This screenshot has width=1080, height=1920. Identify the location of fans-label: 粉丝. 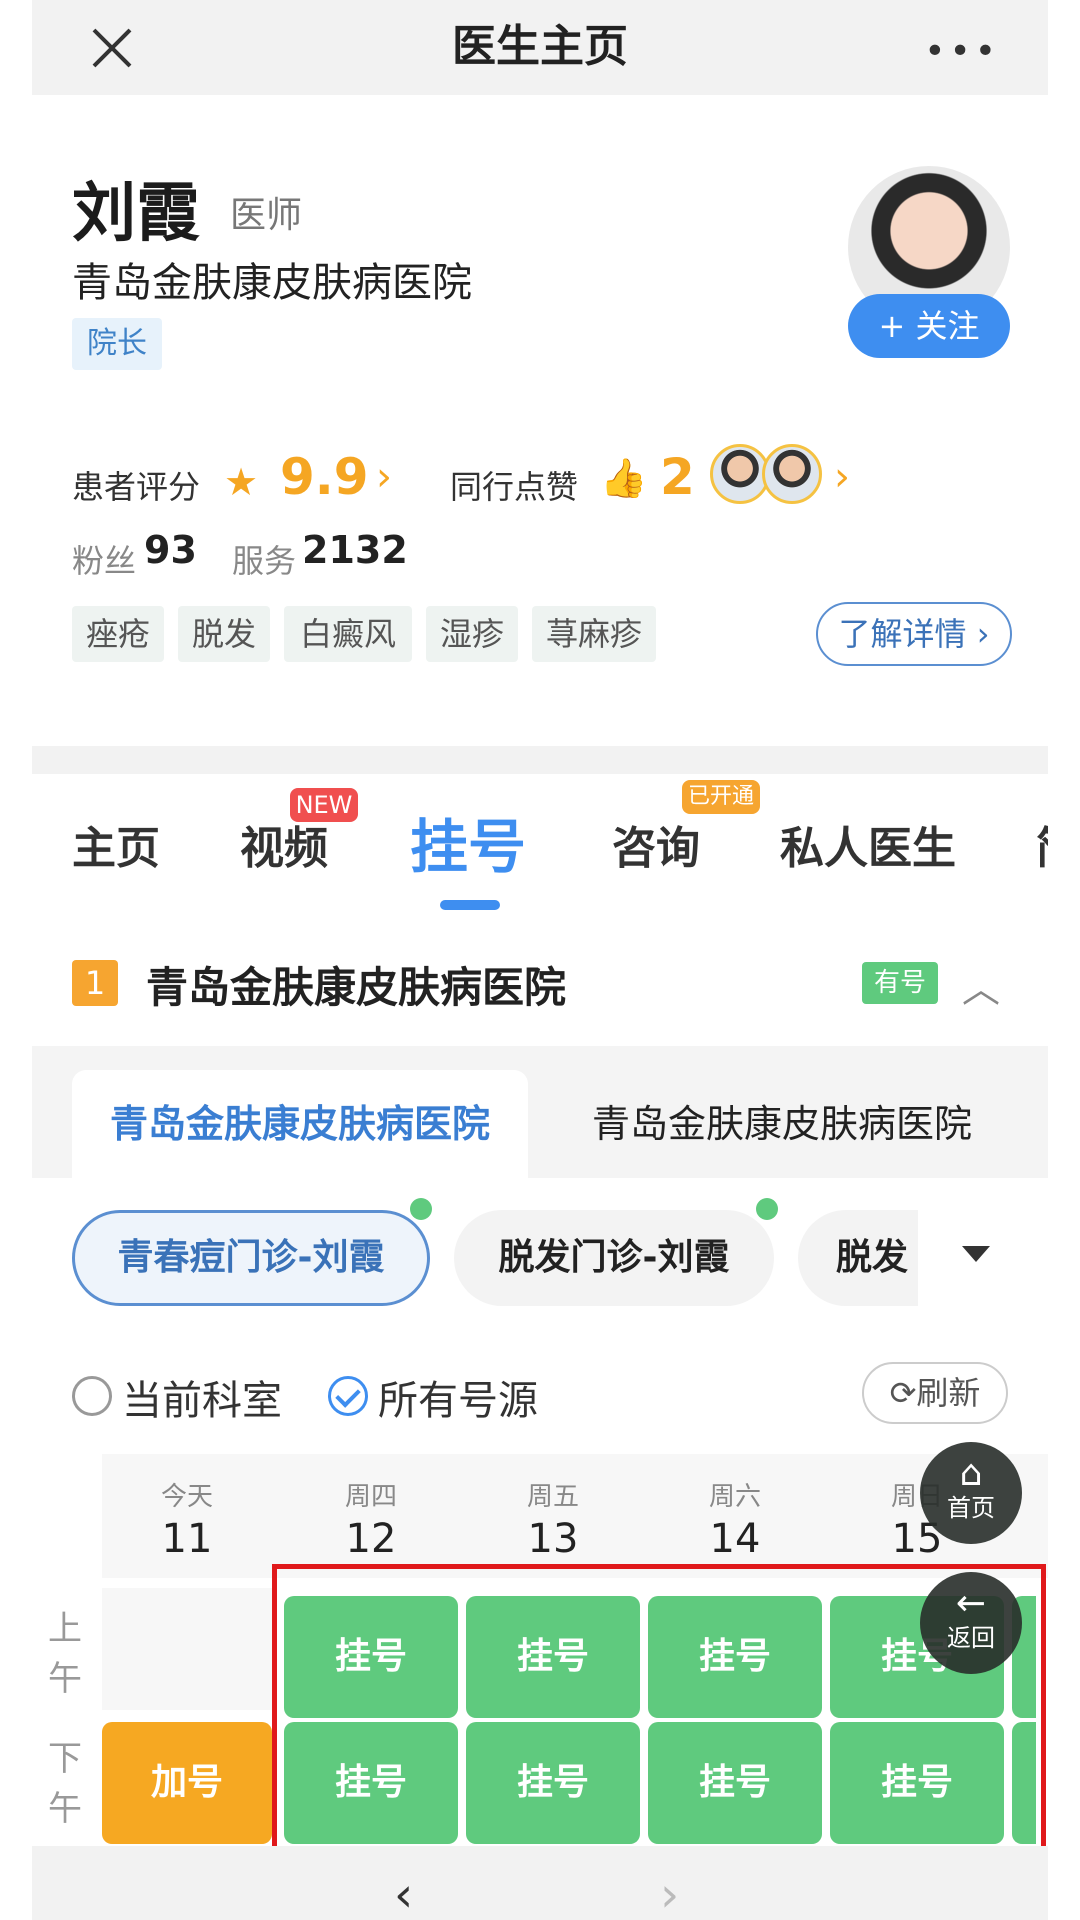
(104, 561).